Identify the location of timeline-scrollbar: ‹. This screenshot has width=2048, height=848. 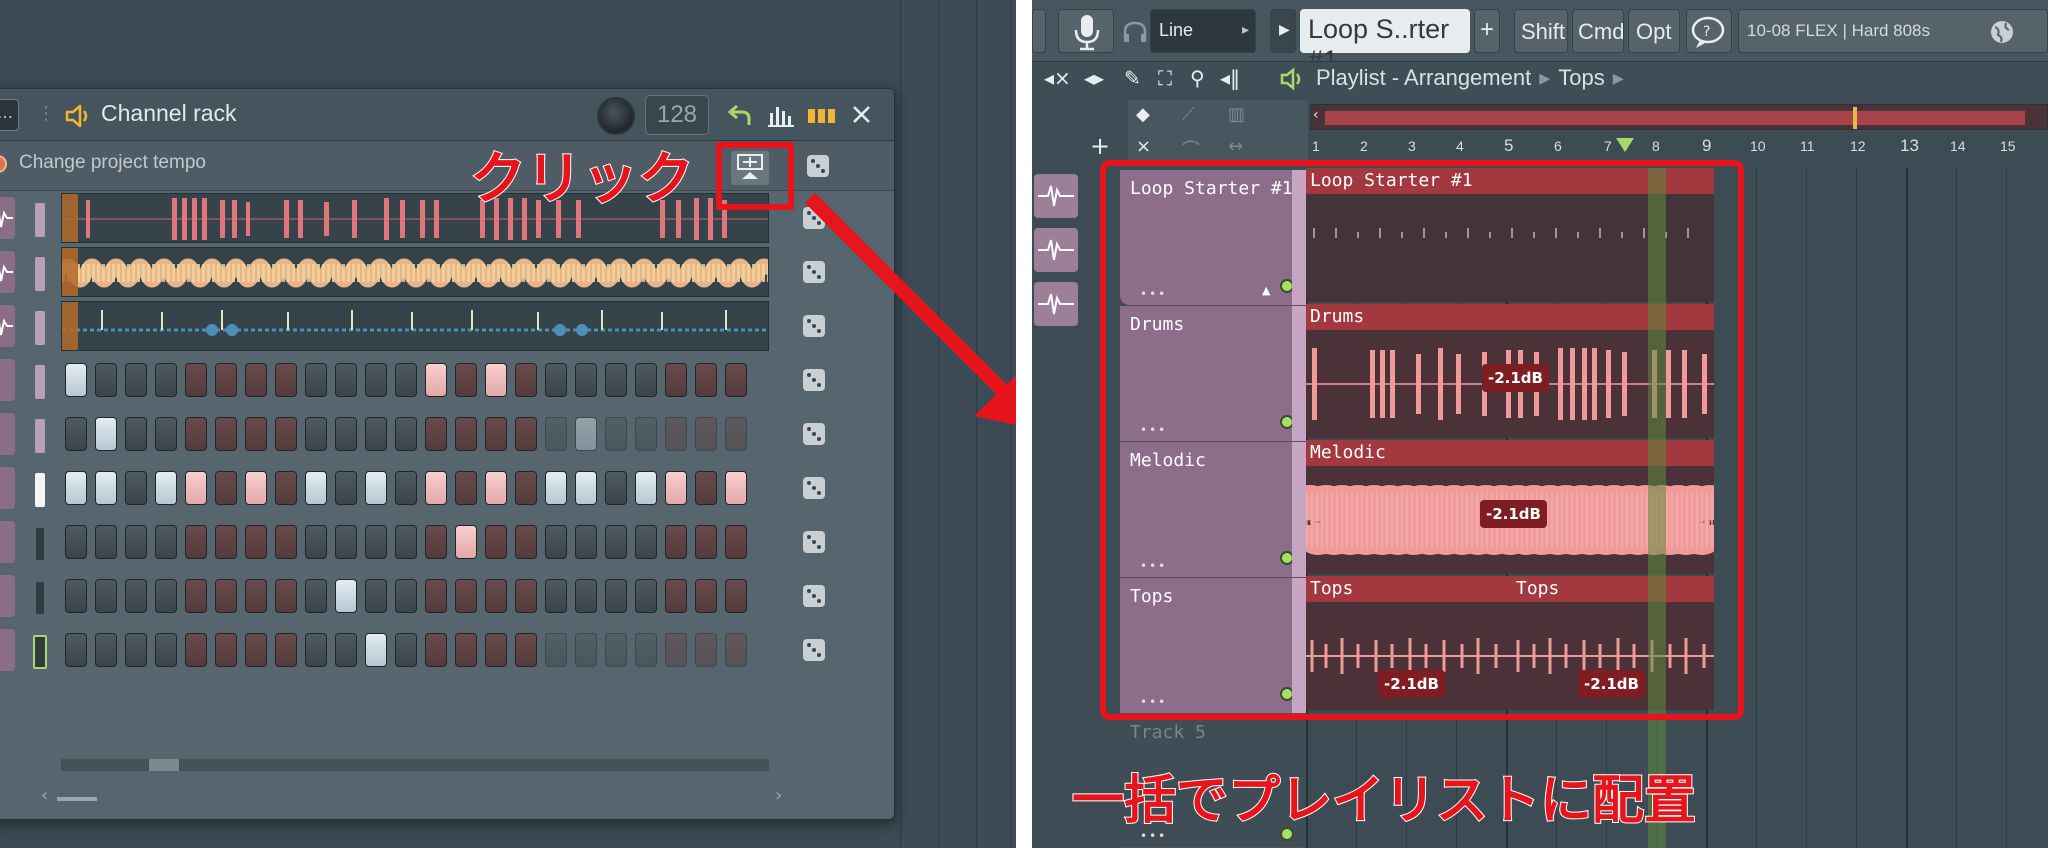
(1679, 117).